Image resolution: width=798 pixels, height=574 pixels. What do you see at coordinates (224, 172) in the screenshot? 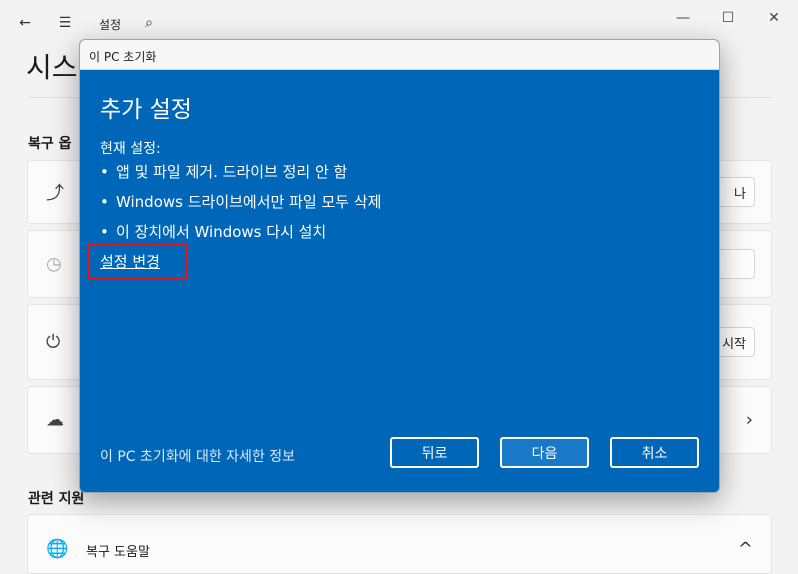
I see `list-item: • 앱 및 파일 제거. 드라이브 정리 안 함` at bounding box center [224, 172].